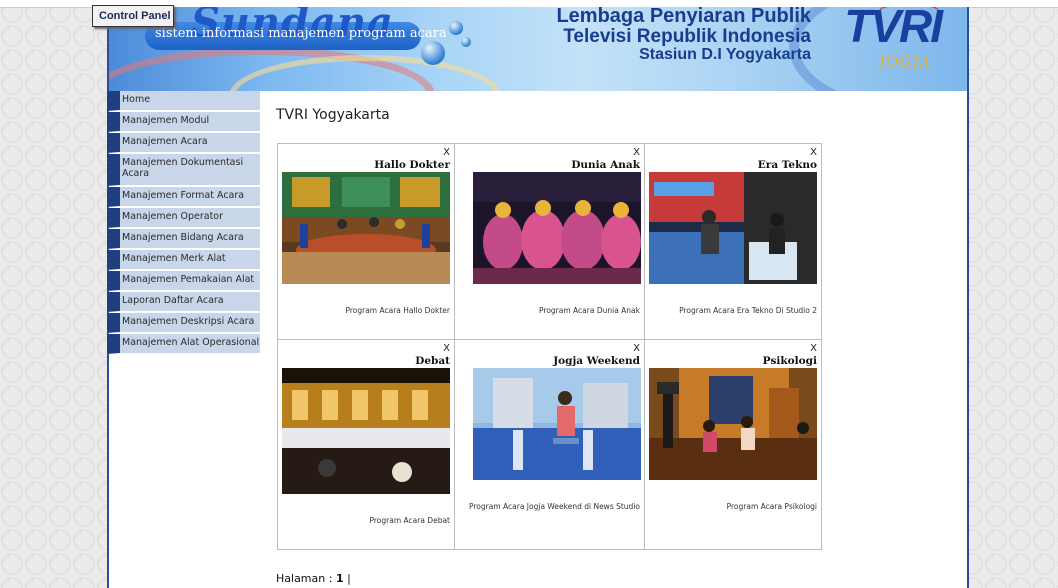  I want to click on sidebar-item-manajemen-dokumentasi-acara: Manajemen Dokumentasi Acara, so click(183, 170).